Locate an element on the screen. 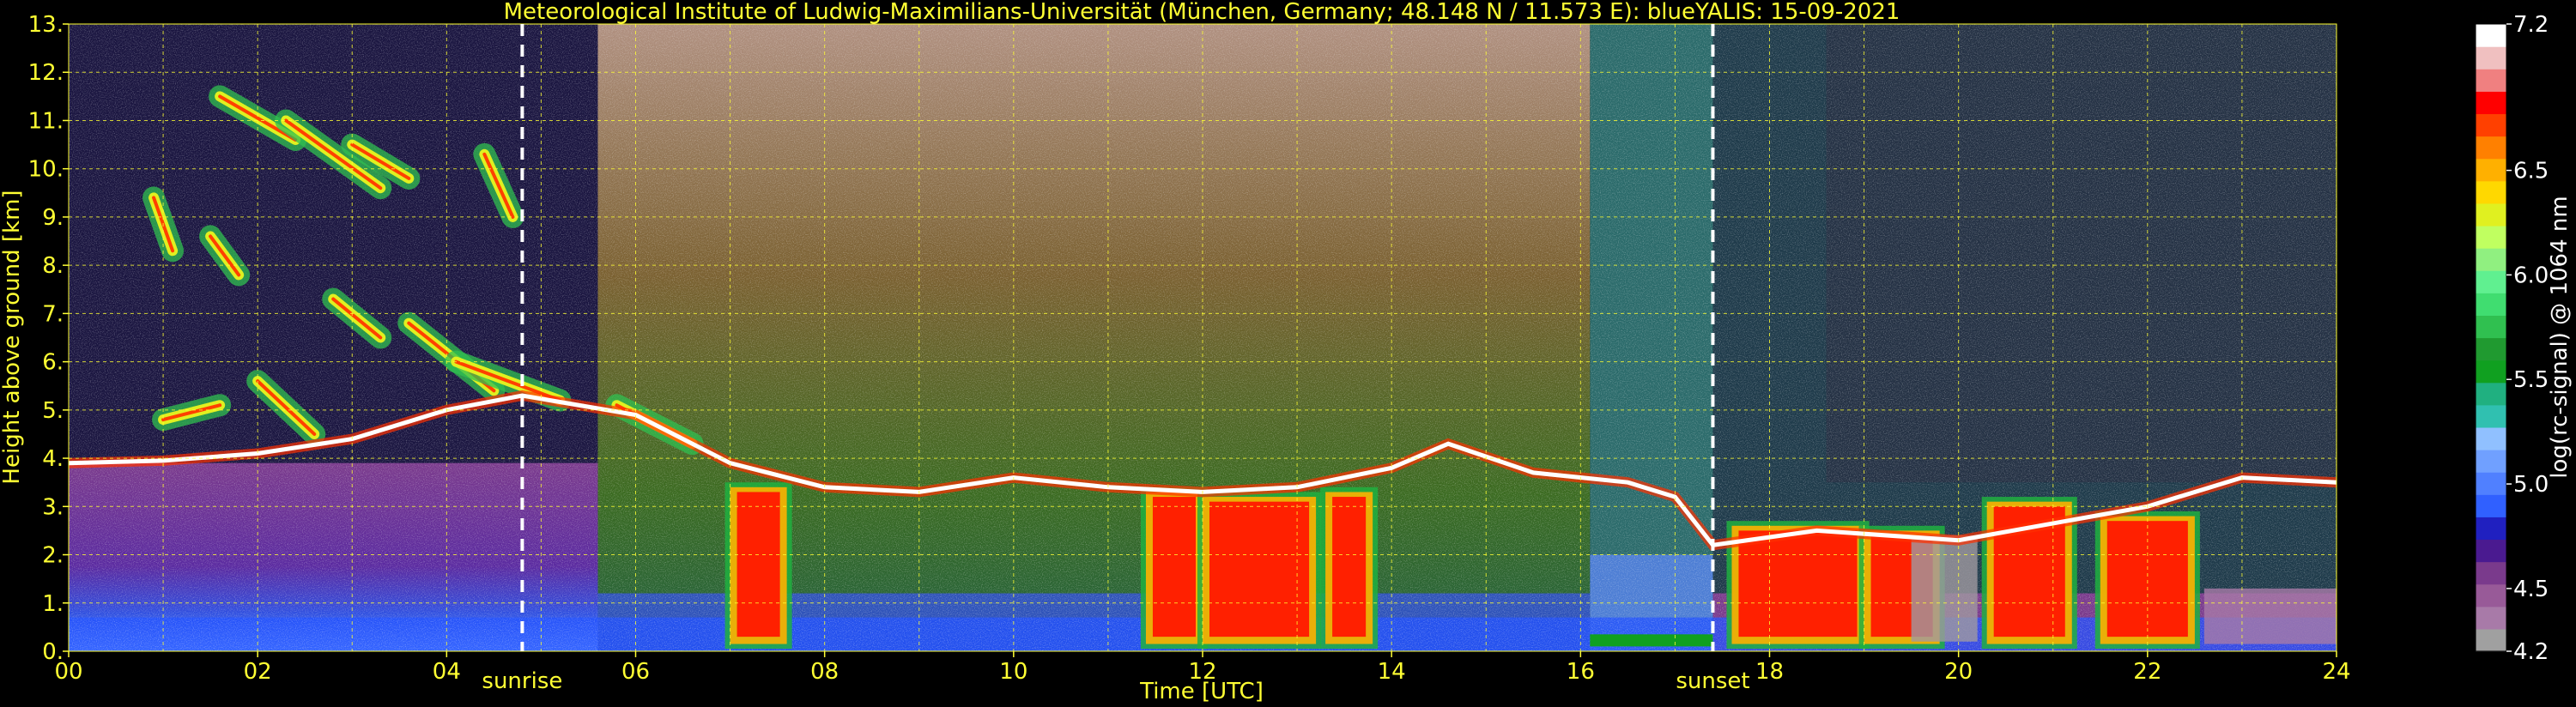 Image resolution: width=2576 pixels, height=707 pixels. colorbar-tick-label: 5.0 is located at coordinates (2531, 485).